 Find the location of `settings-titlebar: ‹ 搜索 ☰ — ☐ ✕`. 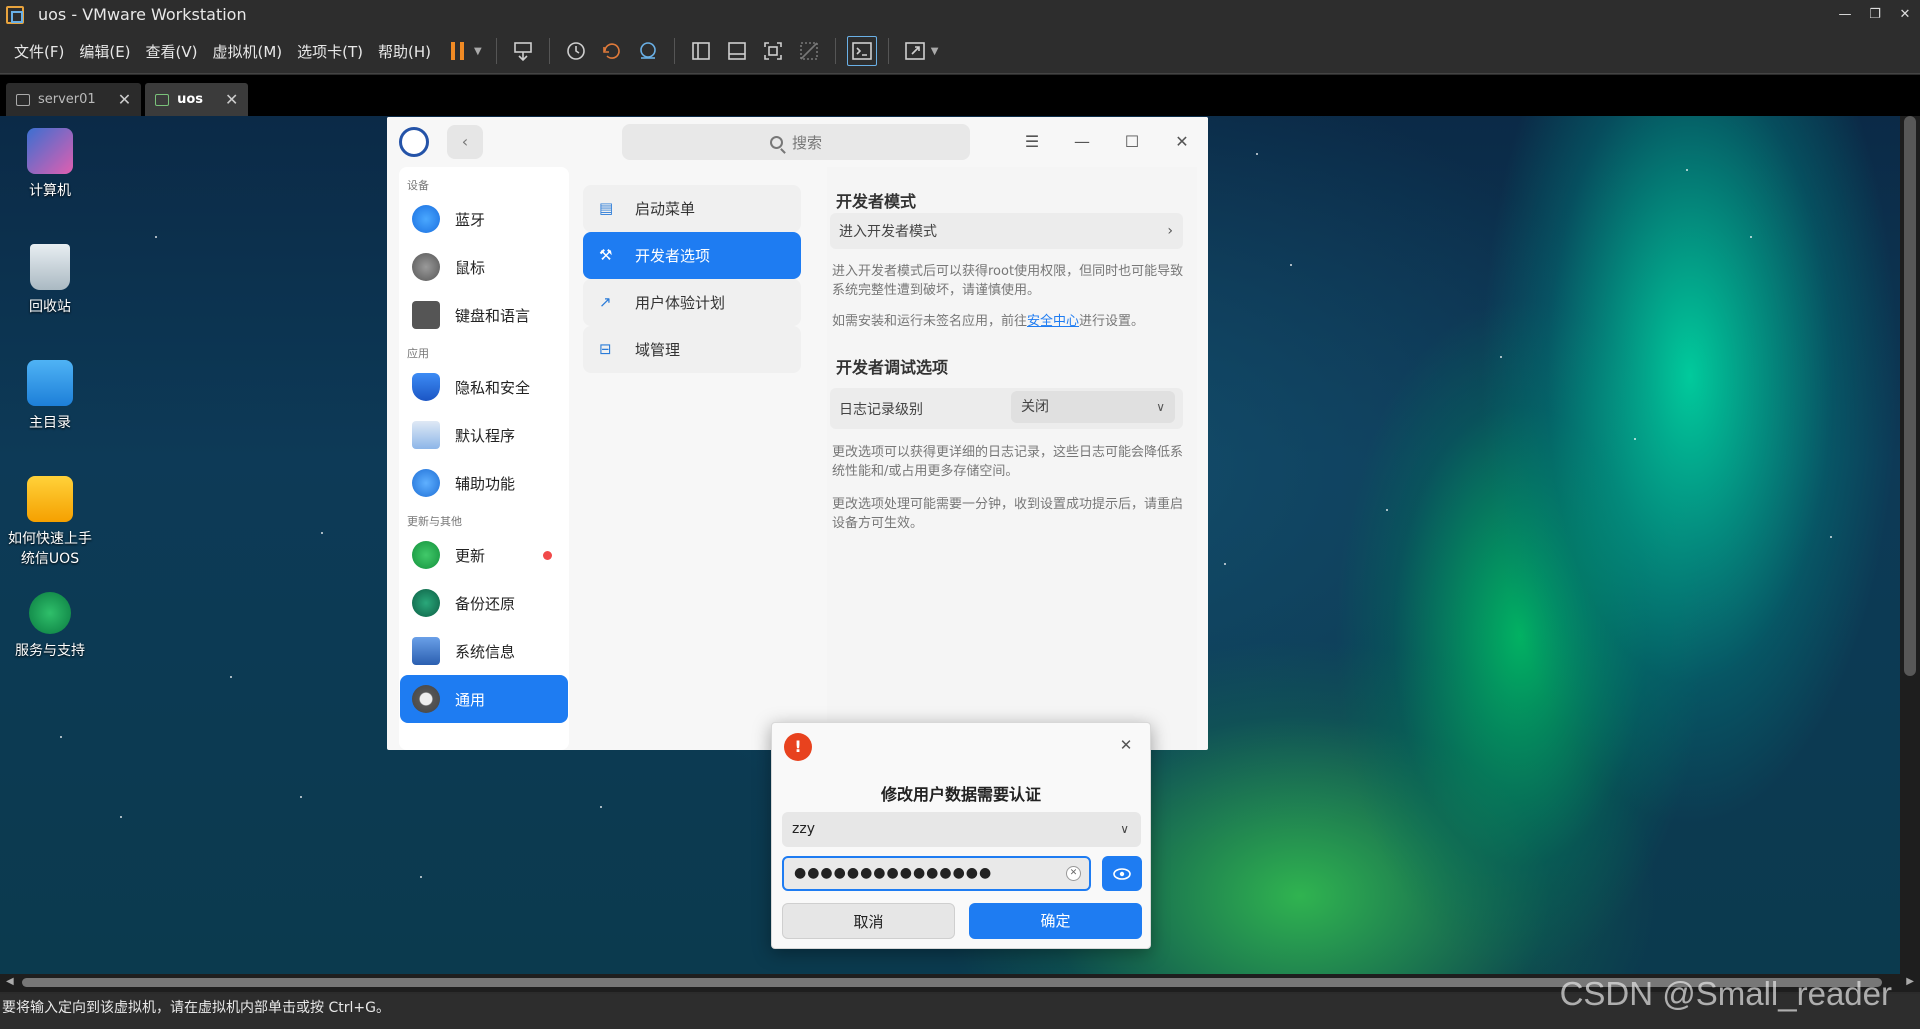

settings-titlebar: ‹ 搜索 ☰ — ☐ ✕ is located at coordinates (797, 142).